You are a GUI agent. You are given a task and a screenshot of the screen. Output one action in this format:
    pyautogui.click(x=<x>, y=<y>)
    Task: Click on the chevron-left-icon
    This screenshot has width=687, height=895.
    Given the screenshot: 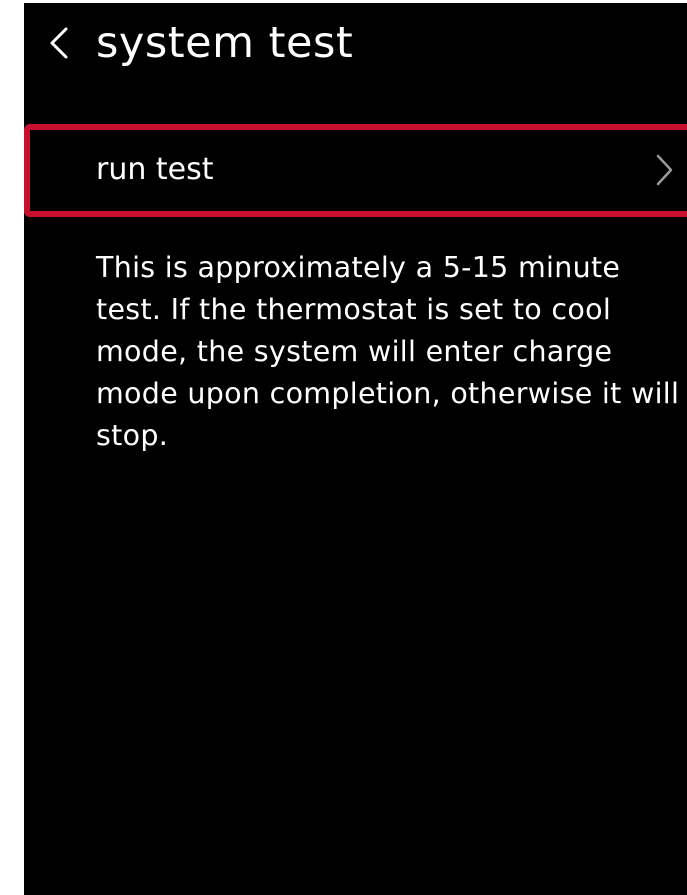 What is the action you would take?
    pyautogui.click(x=59, y=43)
    